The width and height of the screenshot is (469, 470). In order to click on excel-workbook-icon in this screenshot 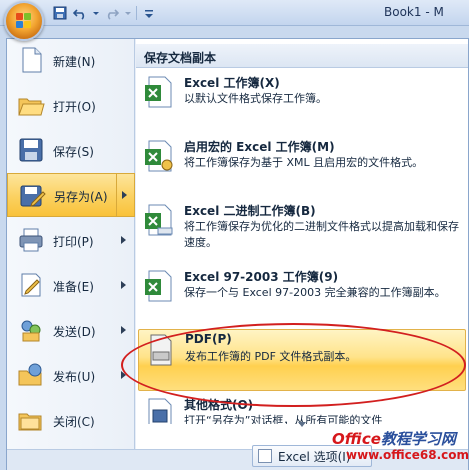, I will do `click(158, 92)`.